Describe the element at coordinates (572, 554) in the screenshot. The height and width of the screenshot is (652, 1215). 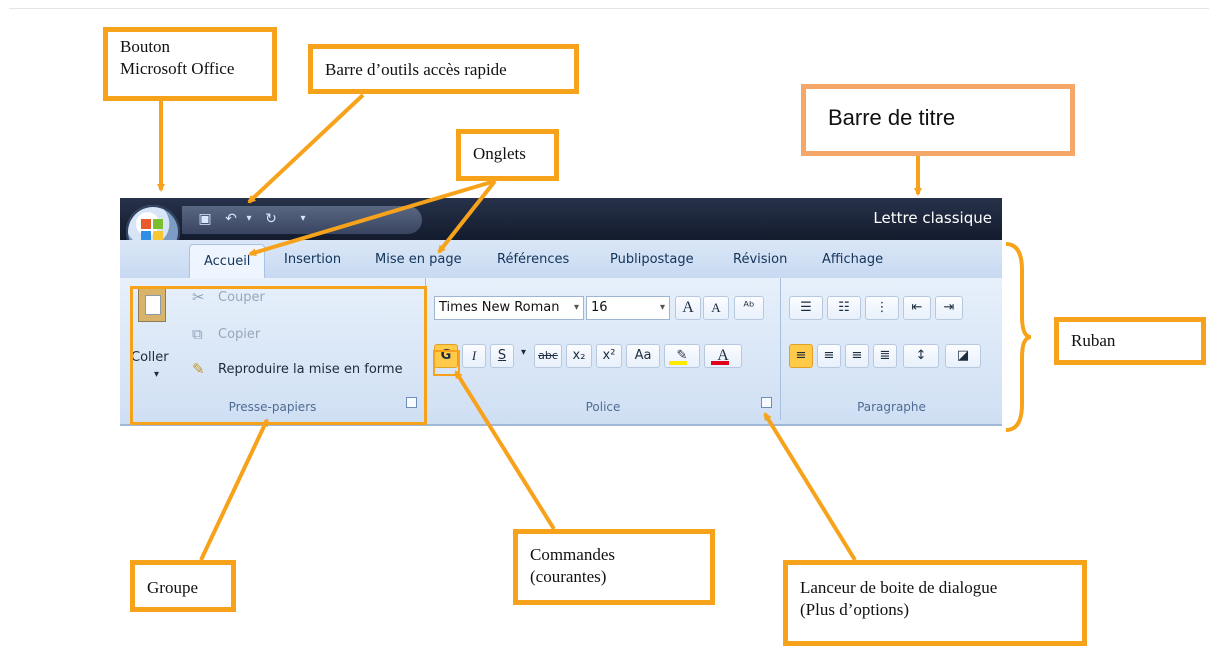
I see `callout-commands-line1: Commandes` at that location.